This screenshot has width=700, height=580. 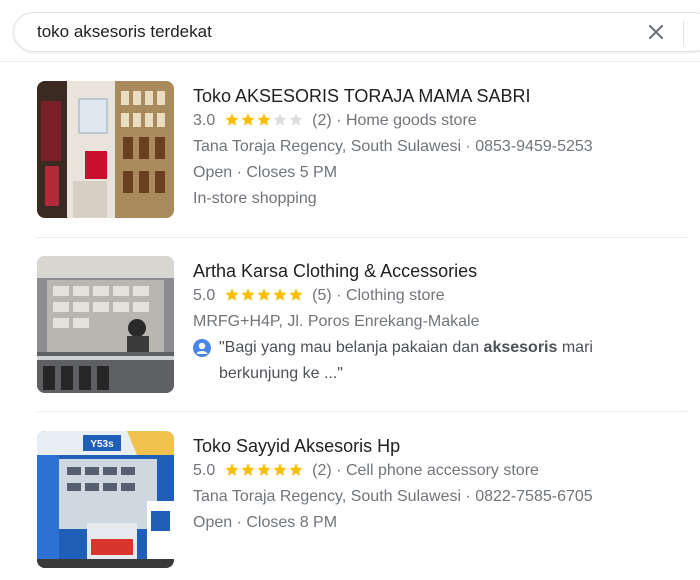 I want to click on review-highlight: aksesoris, so click(x=520, y=347).